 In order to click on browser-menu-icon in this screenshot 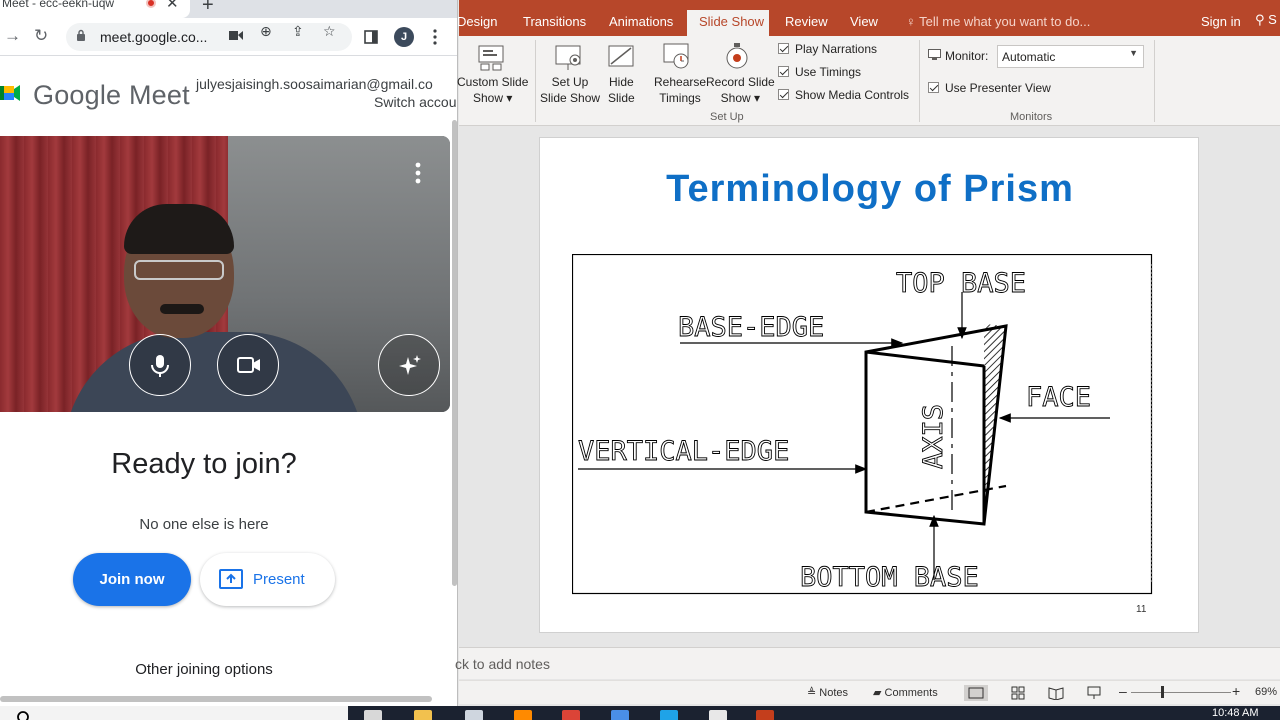, I will do `click(435, 37)`.